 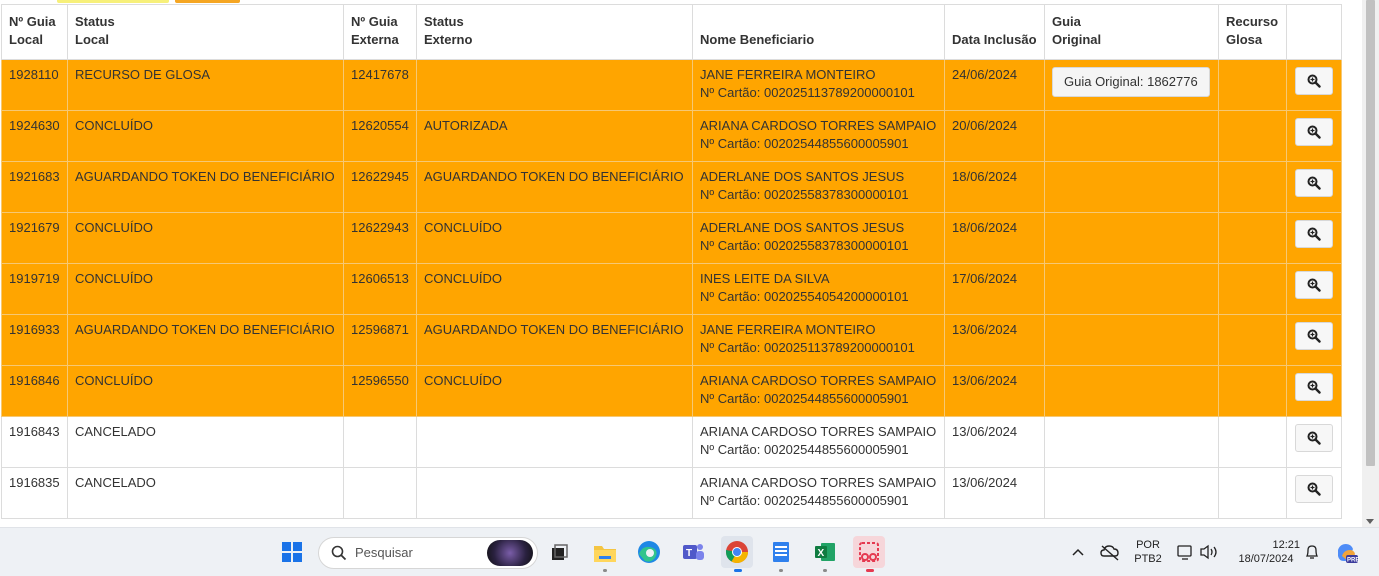 I want to click on column-header-line2: Local, so click(x=92, y=39).